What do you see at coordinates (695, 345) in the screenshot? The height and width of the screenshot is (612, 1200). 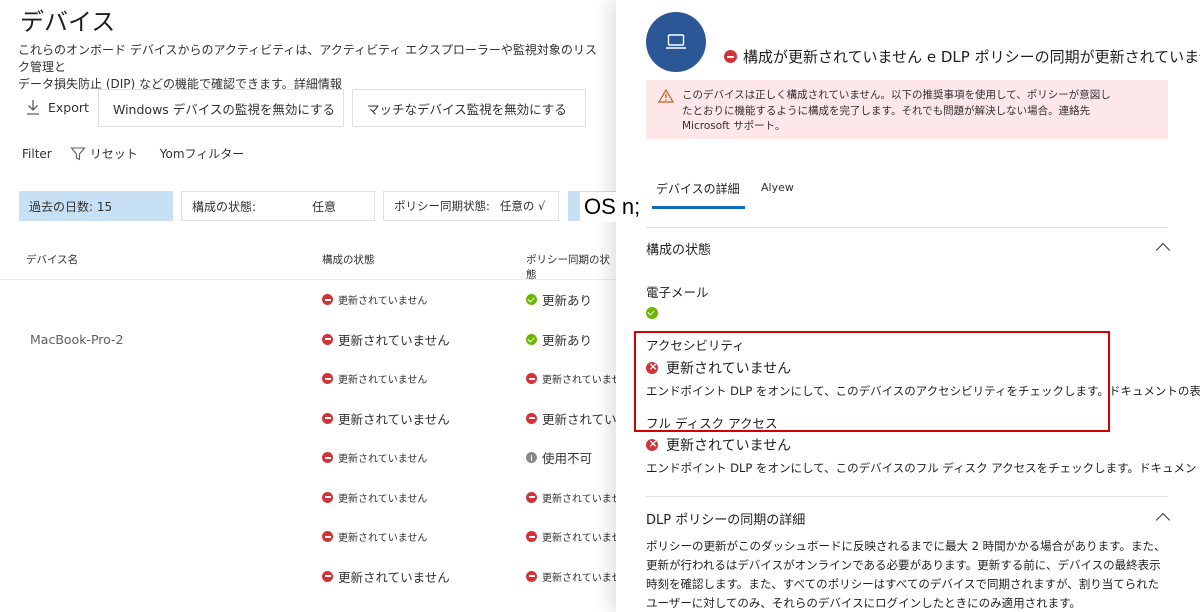 I see `accessibility-label: アクセシビリティ` at bounding box center [695, 345].